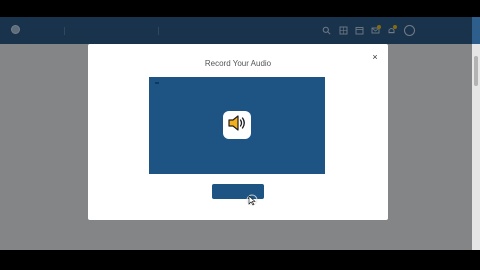 Image resolution: width=480 pixels, height=270 pixels. I want to click on modal-title: Record Your Audio, so click(238, 63).